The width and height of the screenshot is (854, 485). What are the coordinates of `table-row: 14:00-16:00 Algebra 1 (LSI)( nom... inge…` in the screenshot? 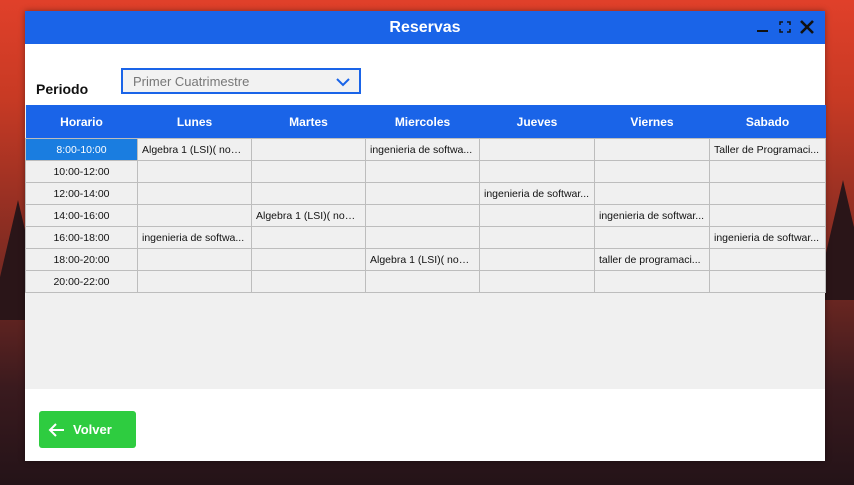 It's located at (425, 215).